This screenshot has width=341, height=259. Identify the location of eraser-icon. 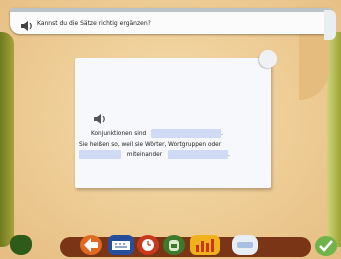
(245, 245).